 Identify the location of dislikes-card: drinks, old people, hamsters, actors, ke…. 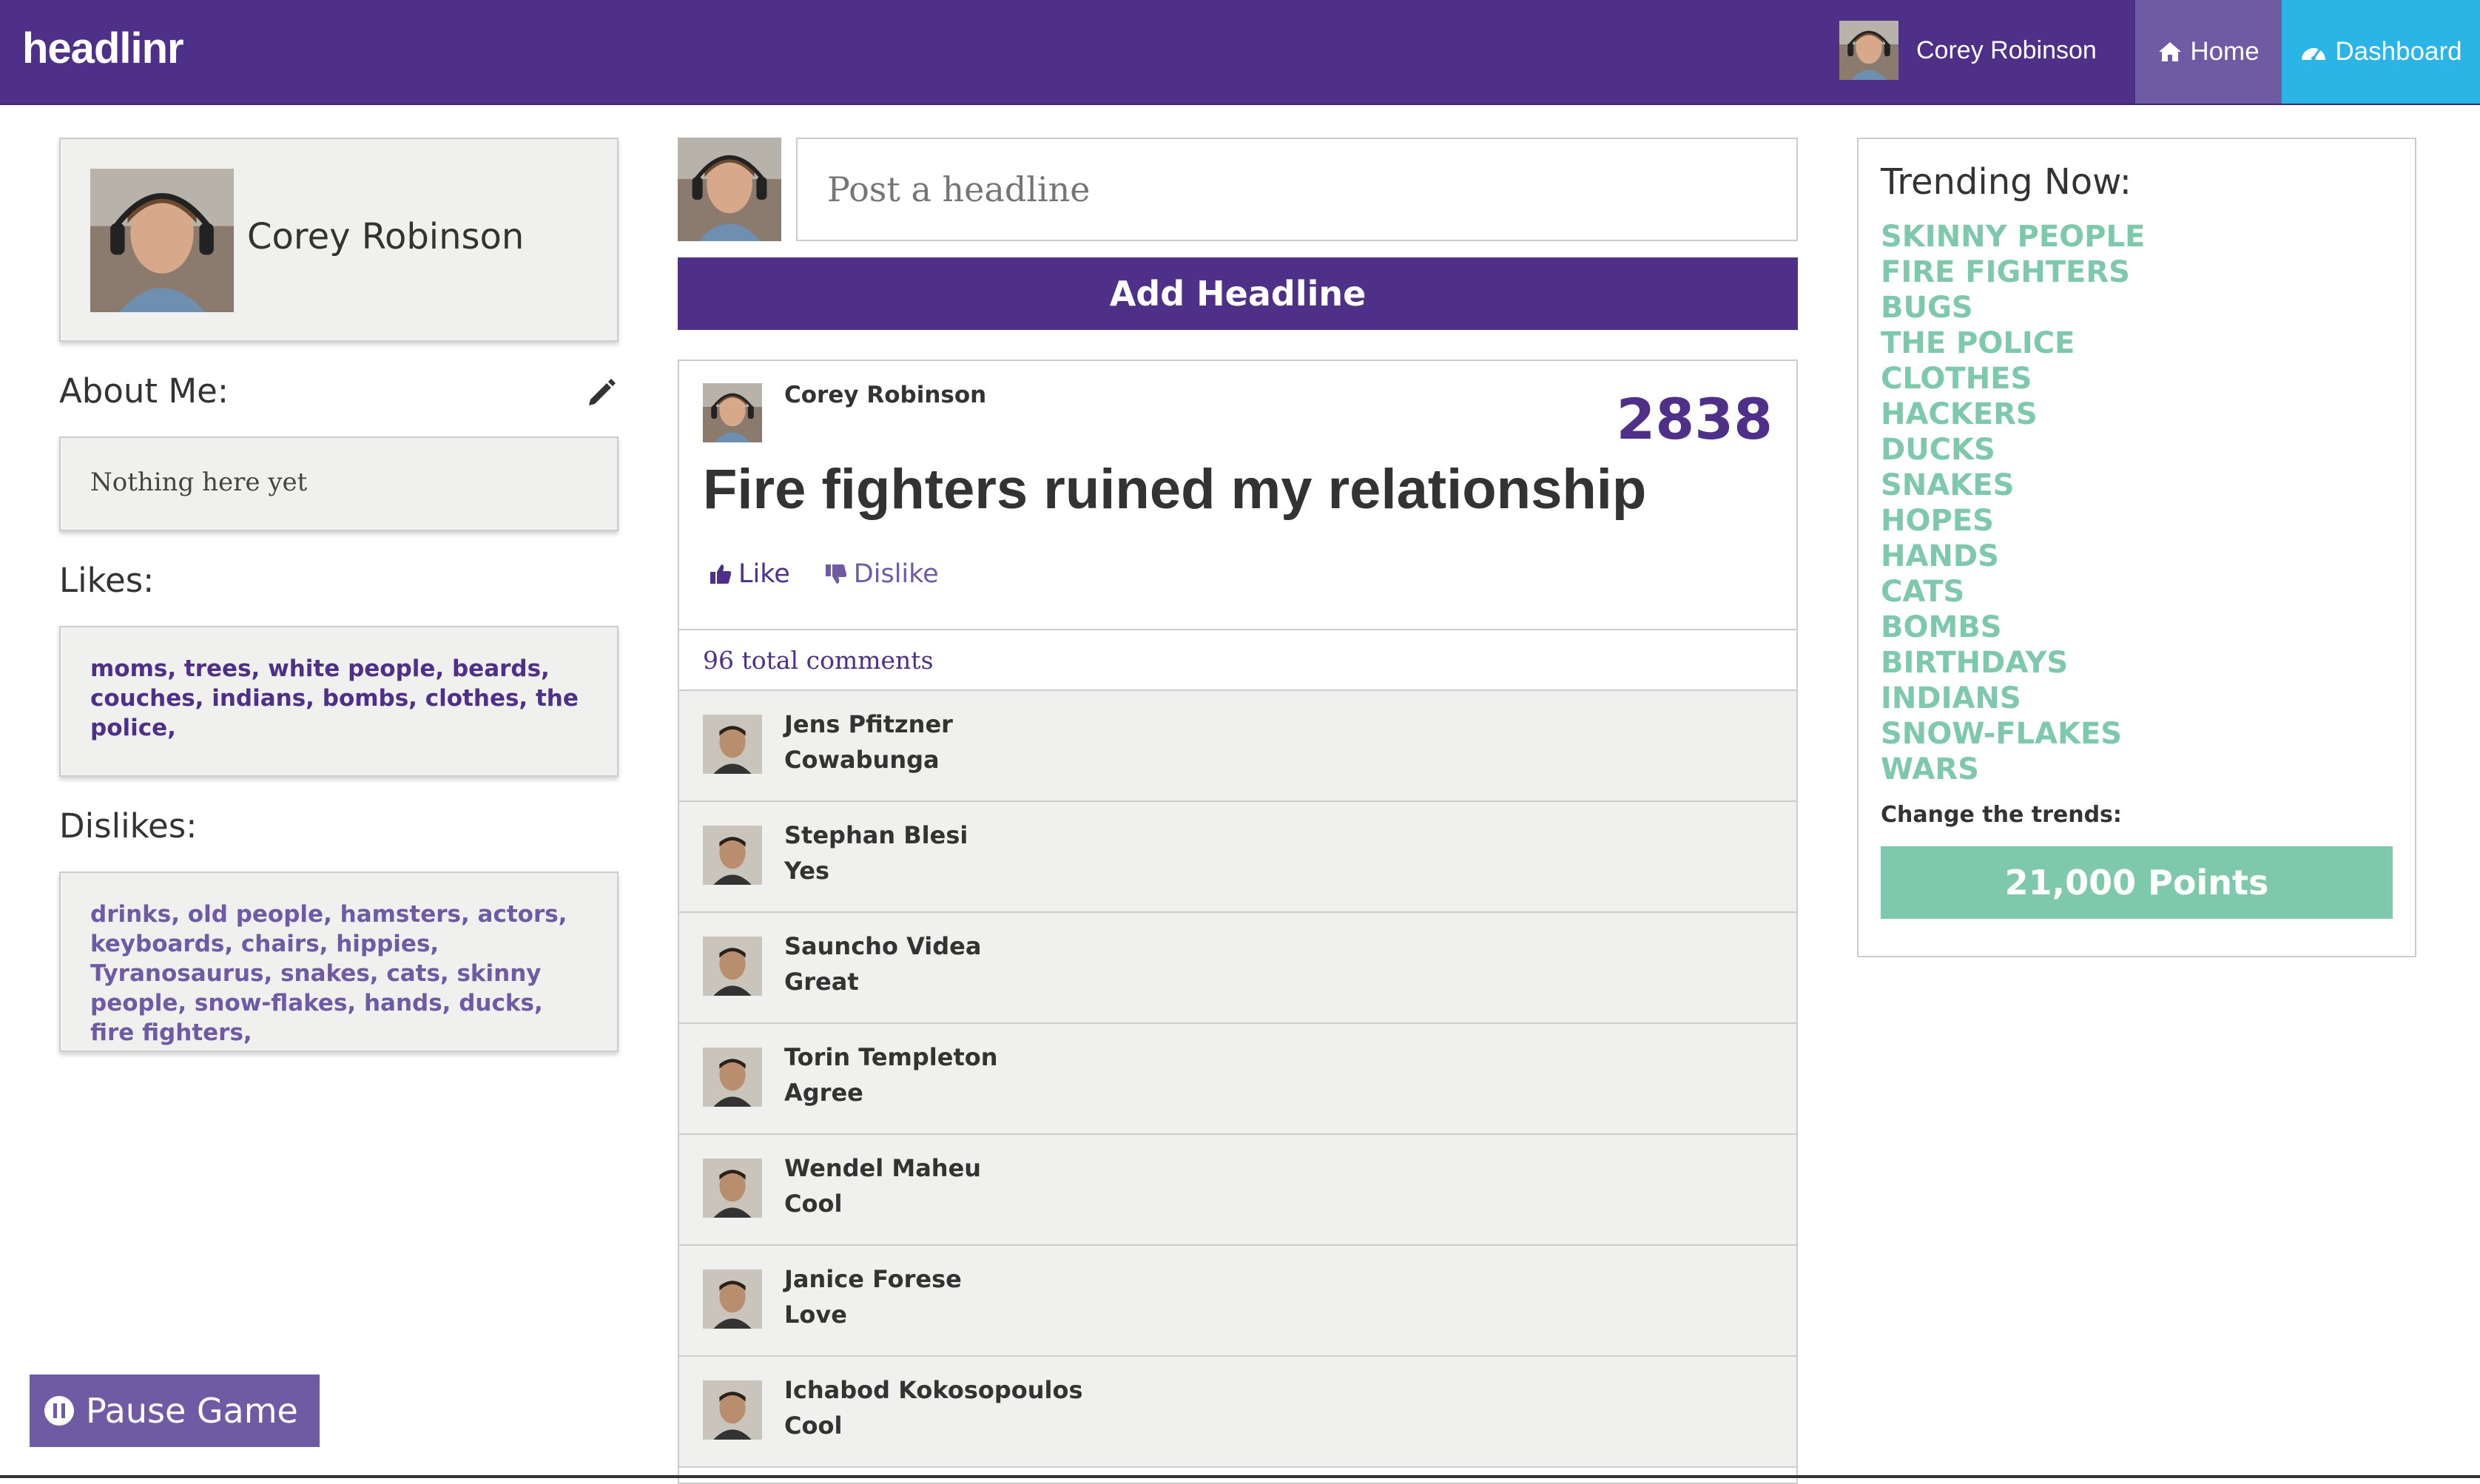
(339, 961).